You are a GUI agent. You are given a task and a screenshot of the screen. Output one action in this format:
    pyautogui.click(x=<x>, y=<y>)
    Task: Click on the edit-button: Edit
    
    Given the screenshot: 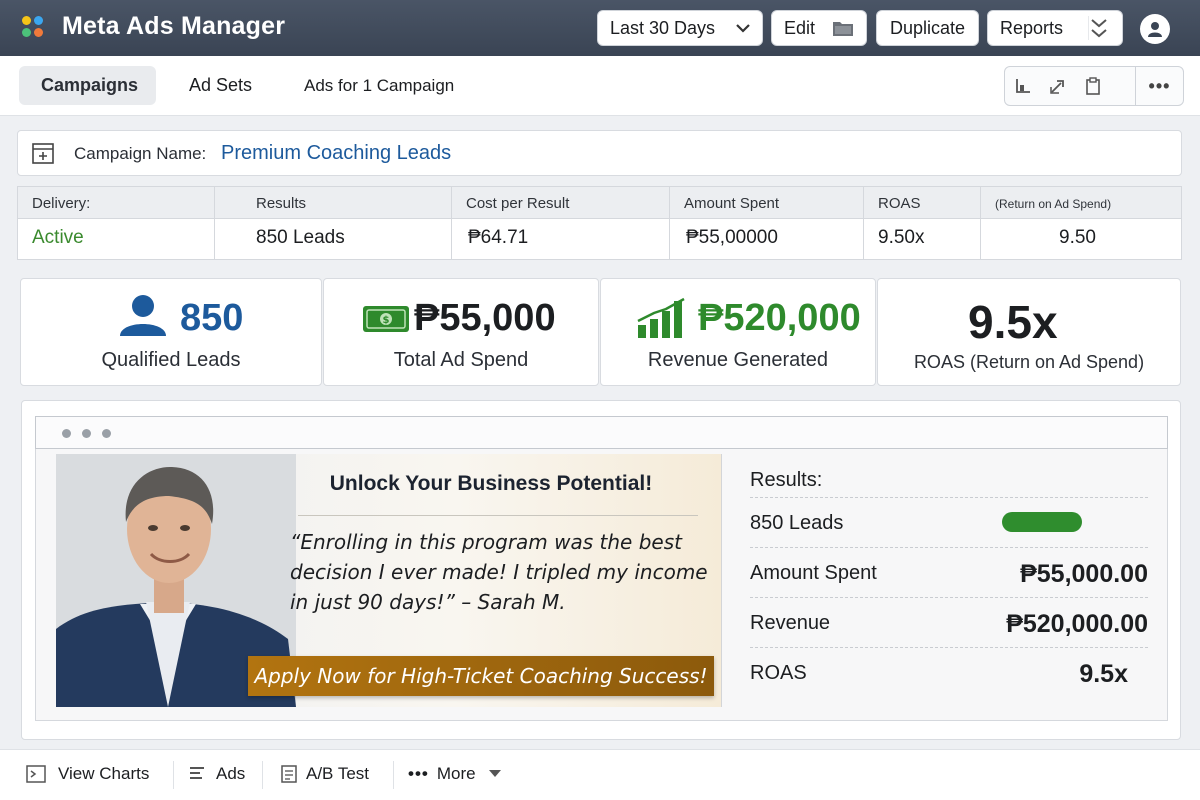 What is the action you would take?
    pyautogui.click(x=819, y=28)
    